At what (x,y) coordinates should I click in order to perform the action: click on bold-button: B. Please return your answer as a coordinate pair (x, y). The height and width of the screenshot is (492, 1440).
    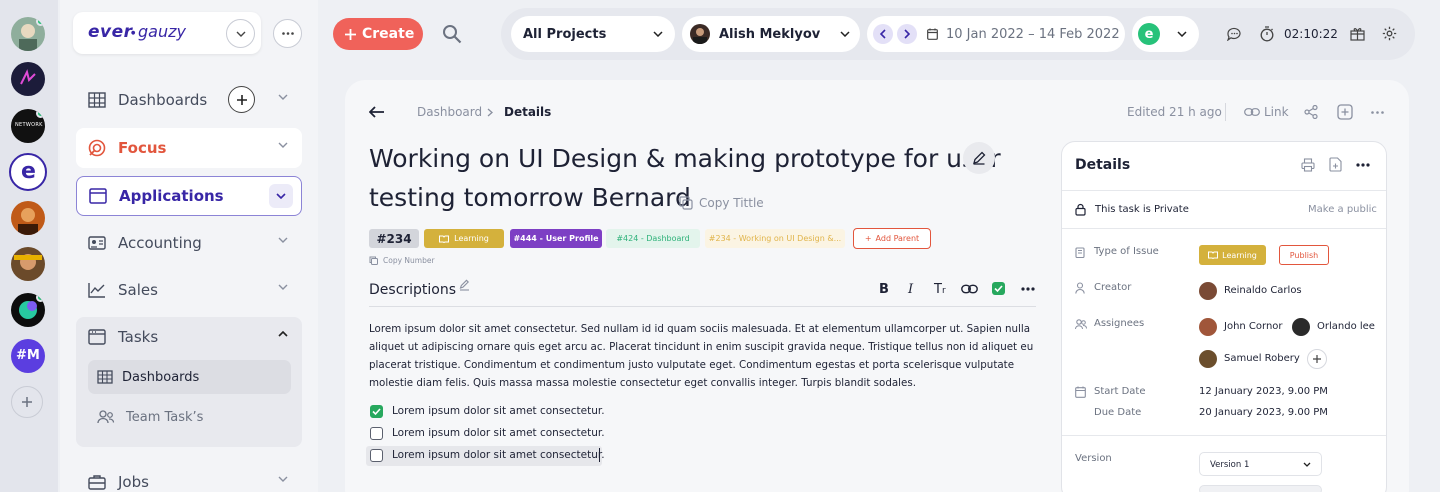
    Looking at the image, I should click on (884, 289).